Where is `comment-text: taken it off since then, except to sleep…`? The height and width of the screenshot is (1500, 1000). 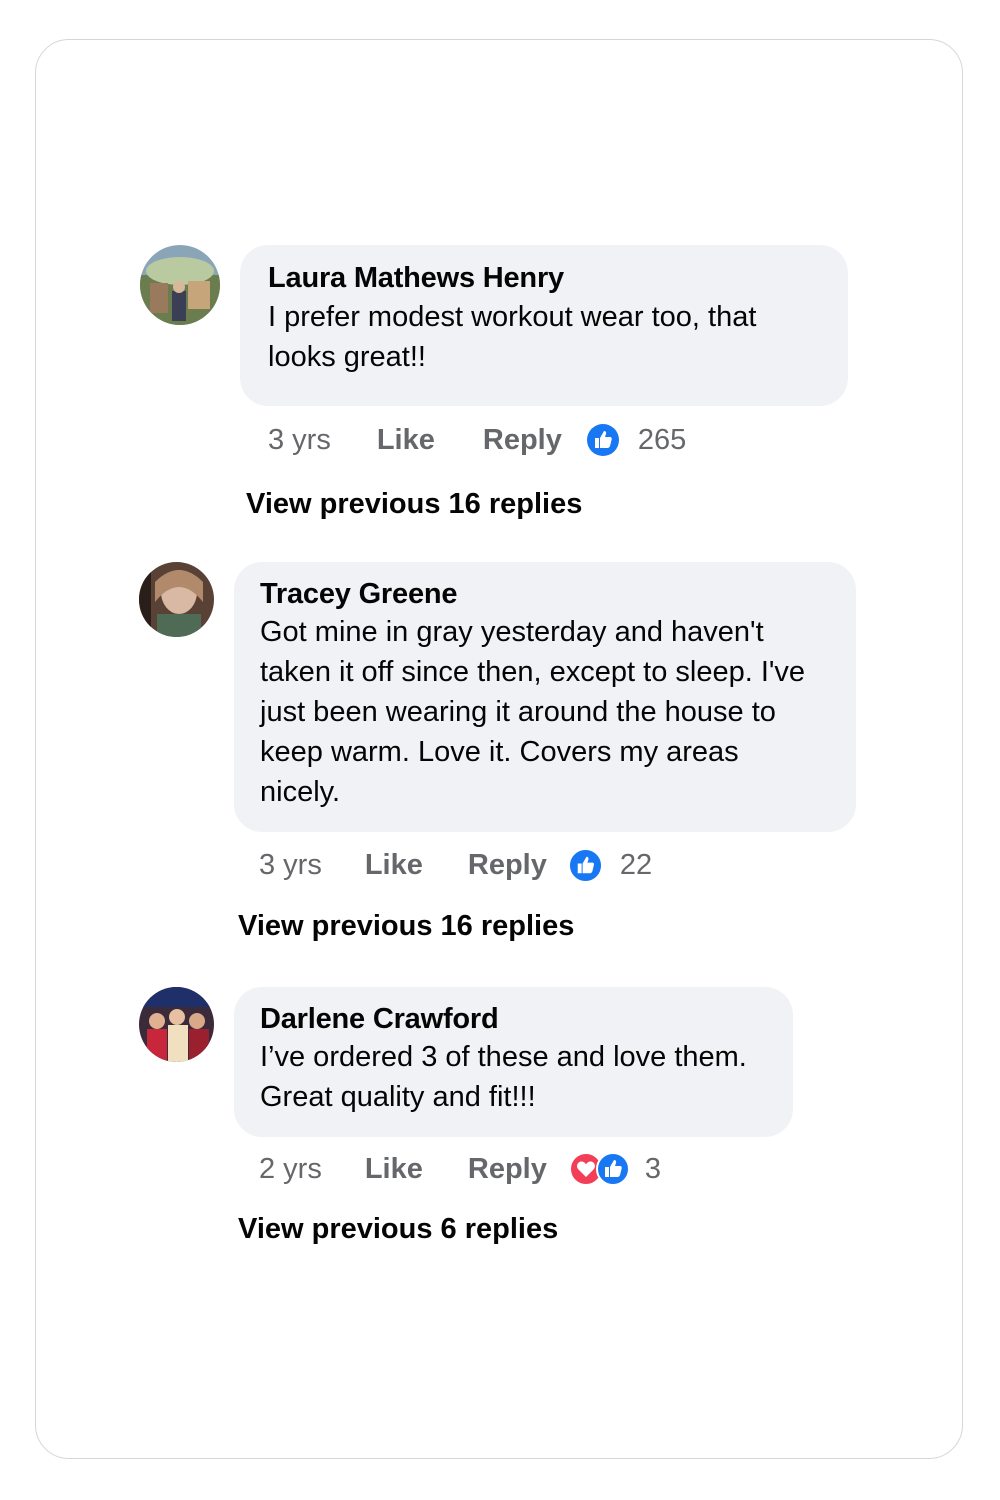
comment-text: taken it off since then, except to sleep… is located at coordinates (533, 672).